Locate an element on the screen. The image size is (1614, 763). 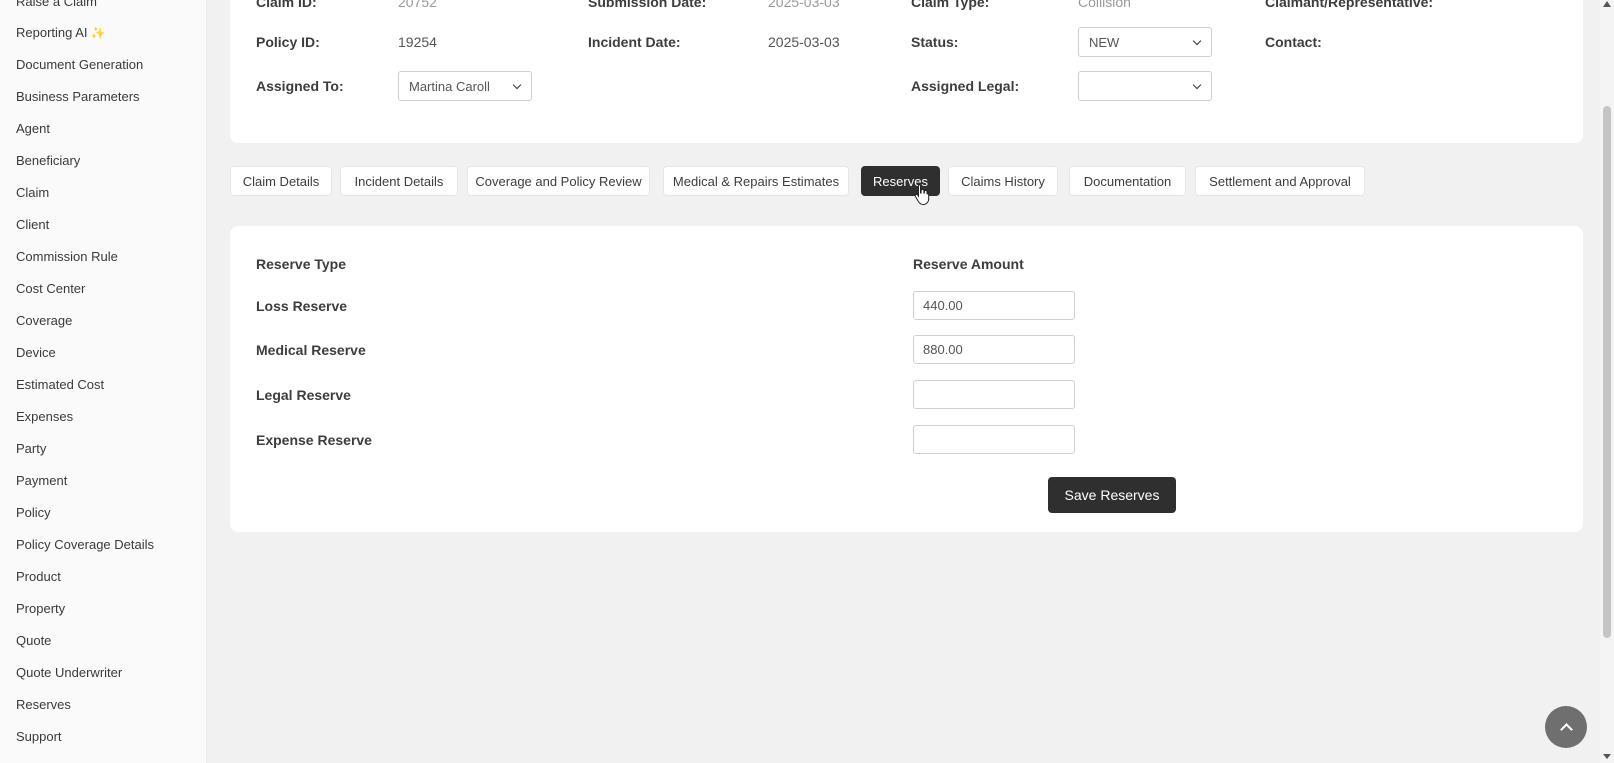
sidebar-item-label: Quote Underwriter is located at coordinates (69, 672).